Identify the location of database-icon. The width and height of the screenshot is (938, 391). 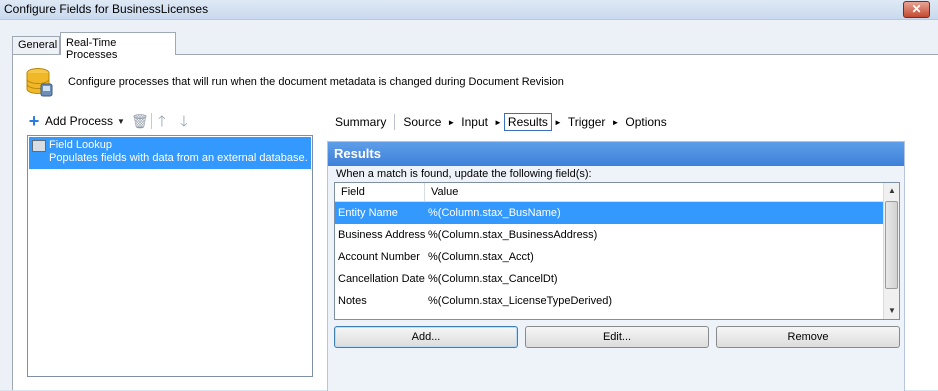
(39, 82).